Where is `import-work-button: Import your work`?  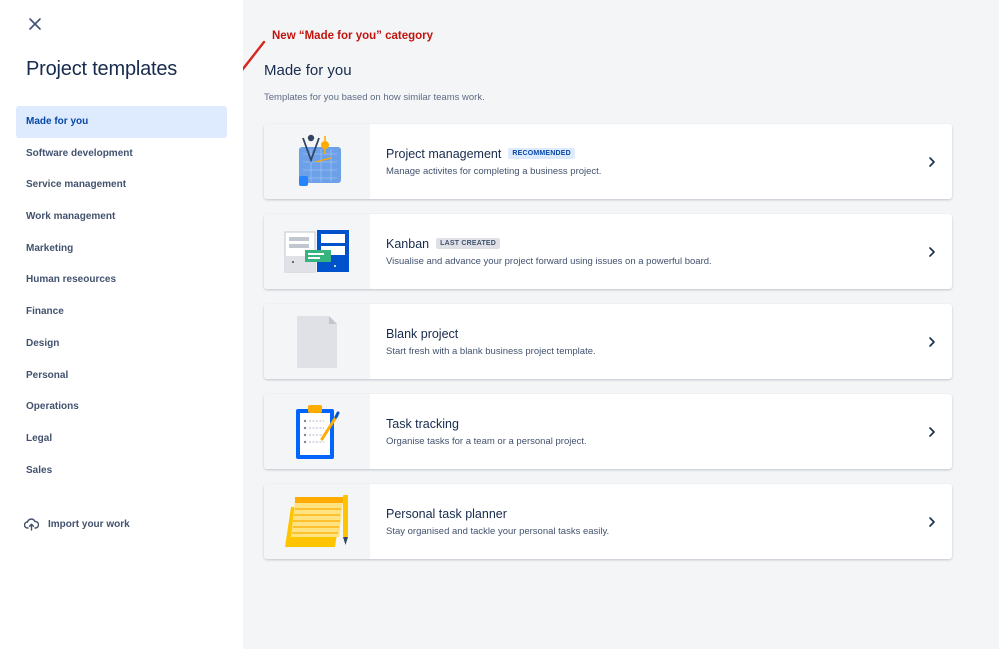 import-work-button: Import your work is located at coordinates (77, 524).